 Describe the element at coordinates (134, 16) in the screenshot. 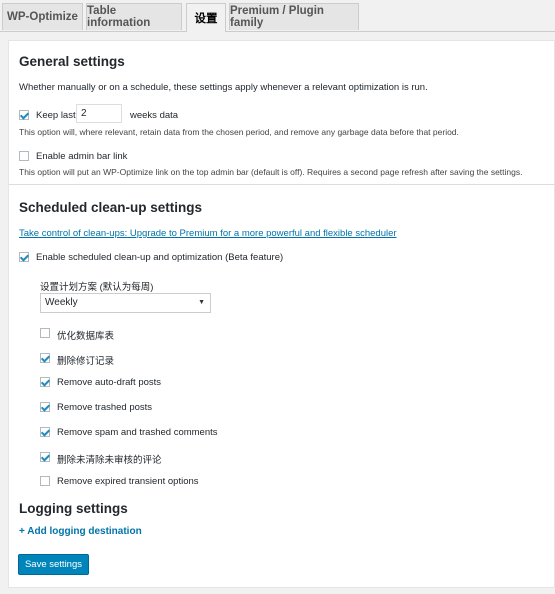

I see `tab-table-information: Table information` at that location.